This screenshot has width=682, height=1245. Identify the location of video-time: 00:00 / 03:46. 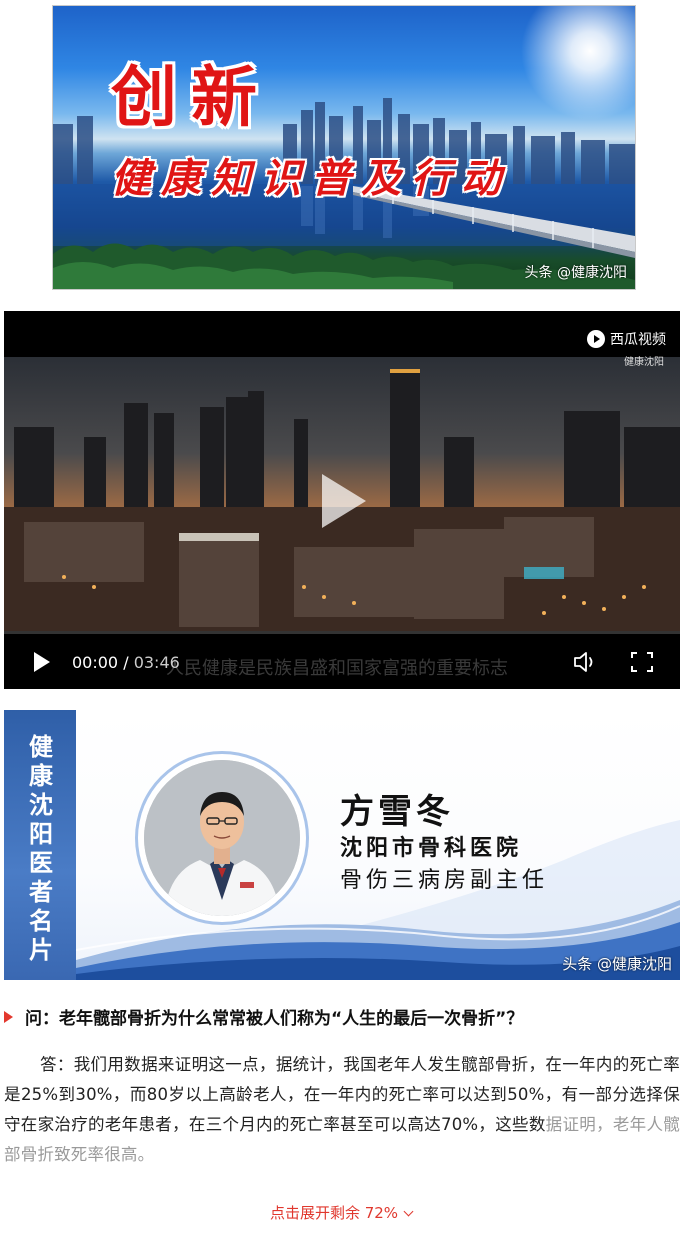
(126, 662).